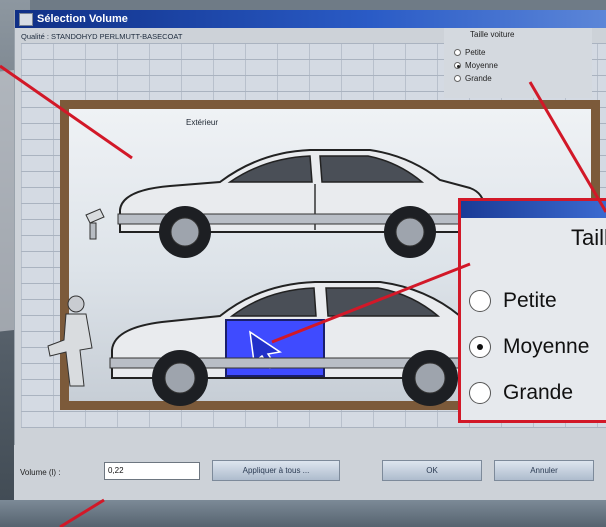  Describe the element at coordinates (478, 78) in the screenshot. I see `car-size-option-label: Grande` at that location.